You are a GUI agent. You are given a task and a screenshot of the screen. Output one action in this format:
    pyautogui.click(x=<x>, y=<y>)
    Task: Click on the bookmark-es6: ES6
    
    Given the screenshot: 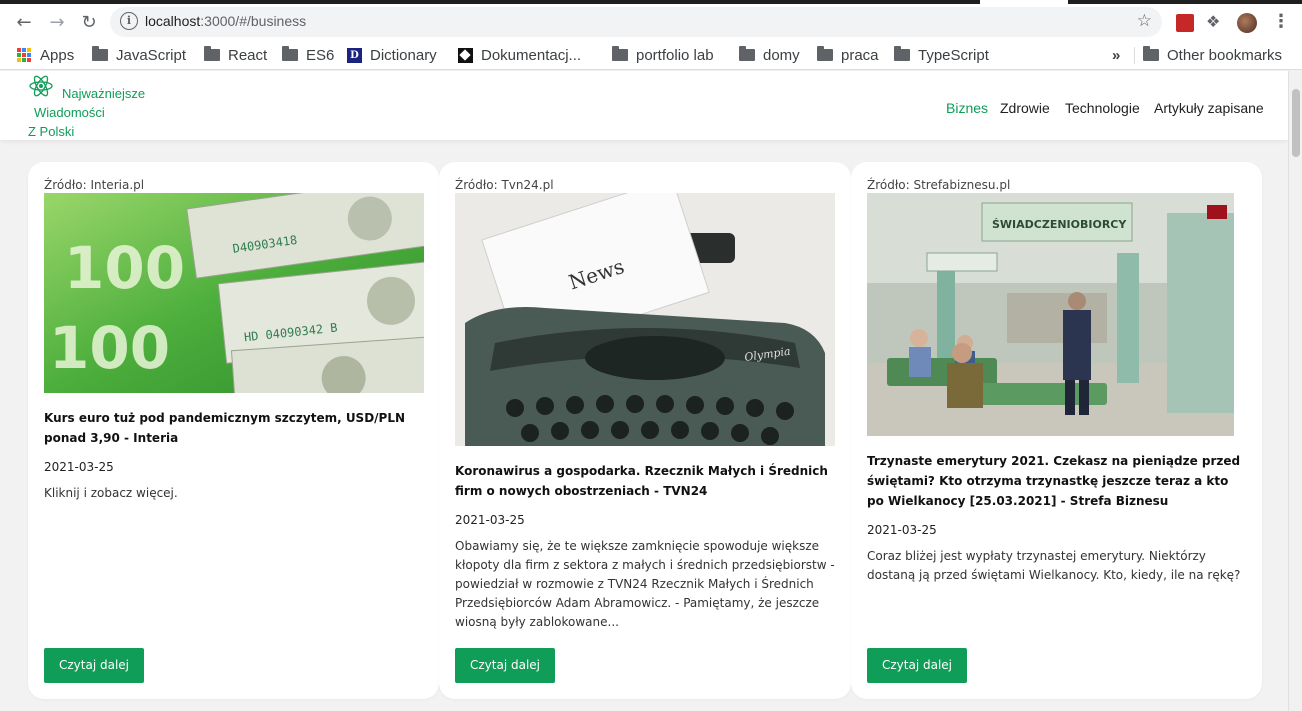 What is the action you would take?
    pyautogui.click(x=308, y=55)
    